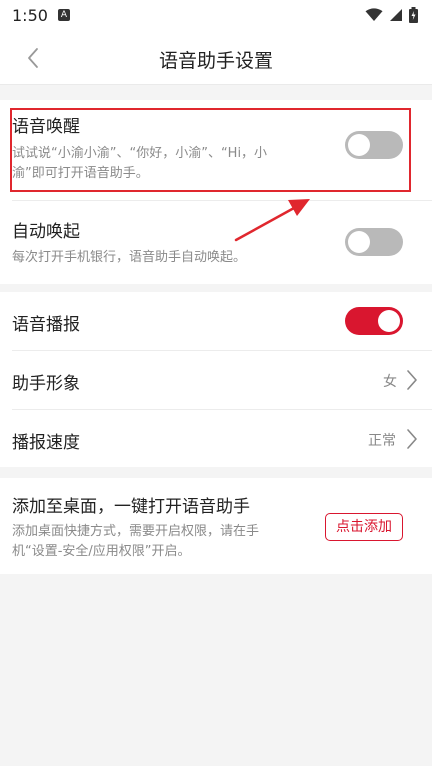 Image resolution: width=432 pixels, height=766 pixels. What do you see at coordinates (216, 321) in the screenshot?
I see `voice-broadcast-row: 语音播报` at bounding box center [216, 321].